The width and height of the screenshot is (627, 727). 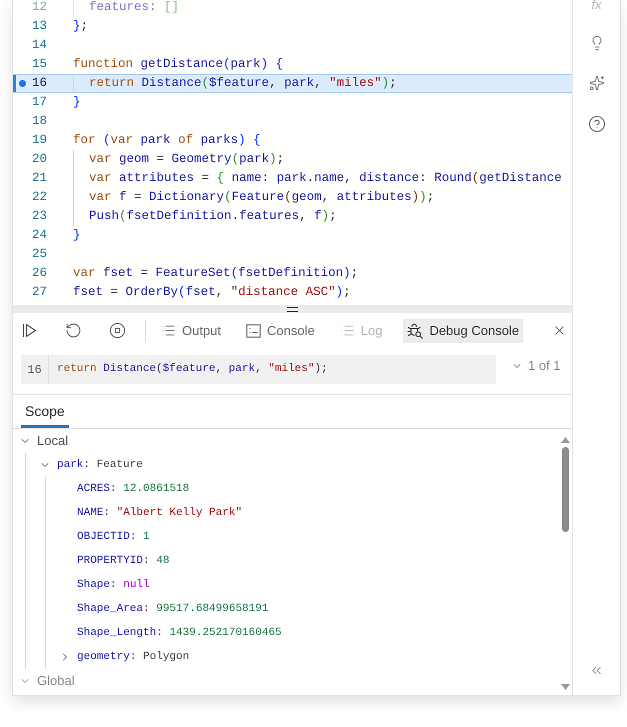 I want to click on line-number: 24, so click(x=38, y=235).